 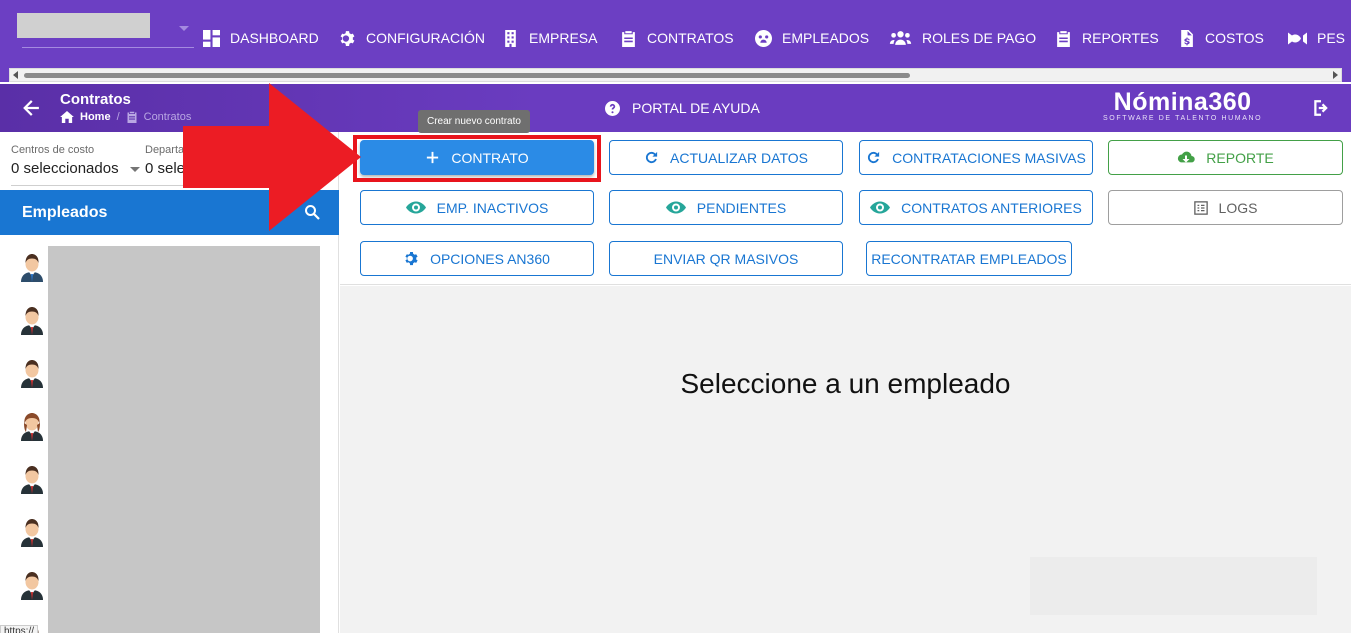 I want to click on nav-empresa: EMPRESA, so click(x=549, y=38).